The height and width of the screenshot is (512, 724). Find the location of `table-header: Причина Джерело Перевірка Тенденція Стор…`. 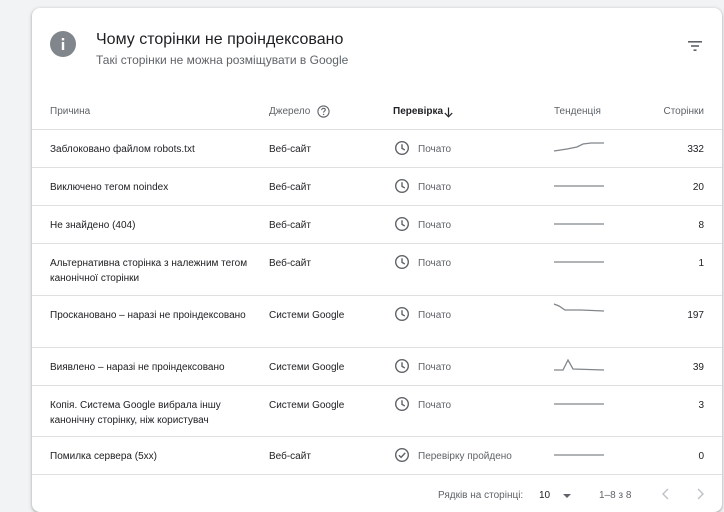

table-header: Причина Джерело Перевірка Тенденція Стор… is located at coordinates (377, 112).